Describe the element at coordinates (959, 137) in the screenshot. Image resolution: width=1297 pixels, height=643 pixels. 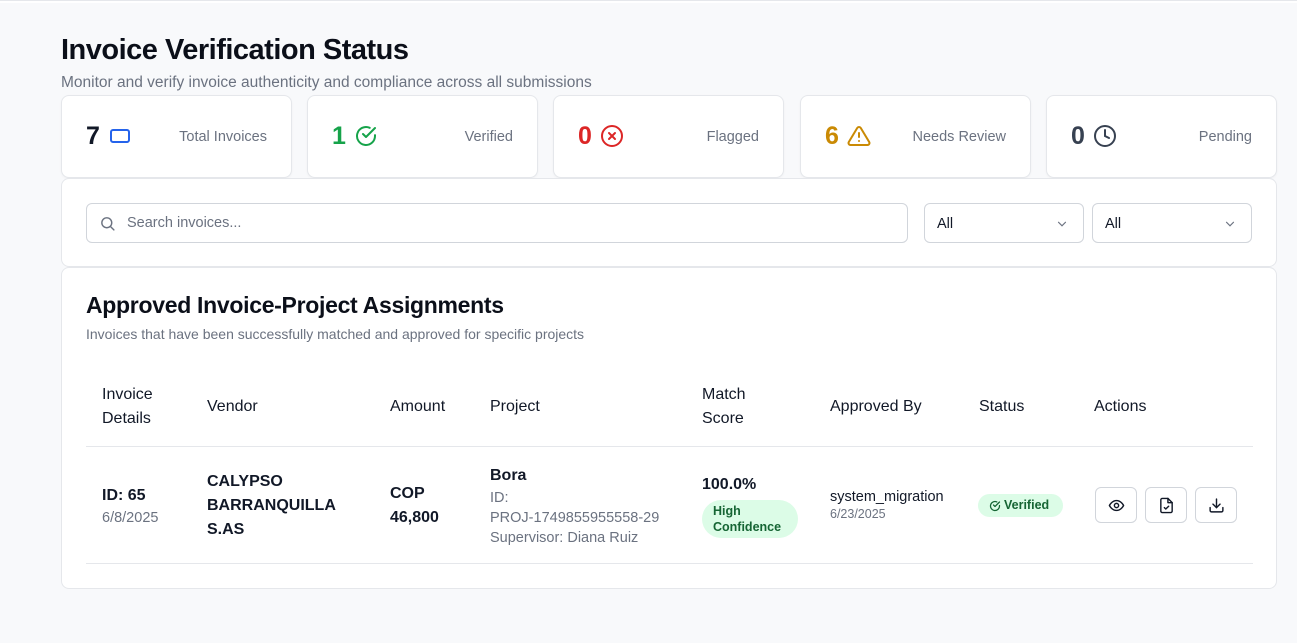
I see `stat-label: Needs Review` at that location.